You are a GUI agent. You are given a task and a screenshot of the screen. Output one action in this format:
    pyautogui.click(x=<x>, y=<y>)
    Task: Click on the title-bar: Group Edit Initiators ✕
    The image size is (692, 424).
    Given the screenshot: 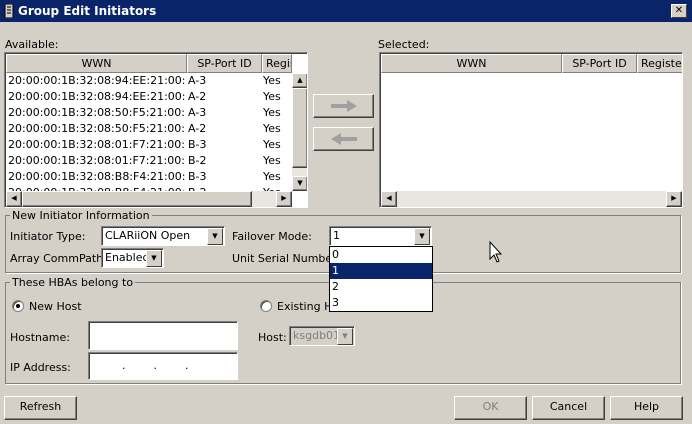 What is the action you would take?
    pyautogui.click(x=346, y=11)
    